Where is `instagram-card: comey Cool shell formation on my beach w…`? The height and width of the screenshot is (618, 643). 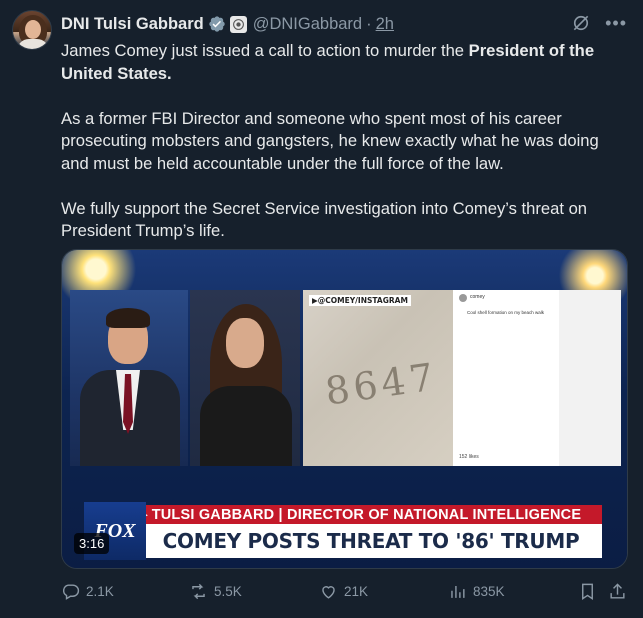
instagram-card: comey Cool shell formation on my beach w… is located at coordinates (506, 378).